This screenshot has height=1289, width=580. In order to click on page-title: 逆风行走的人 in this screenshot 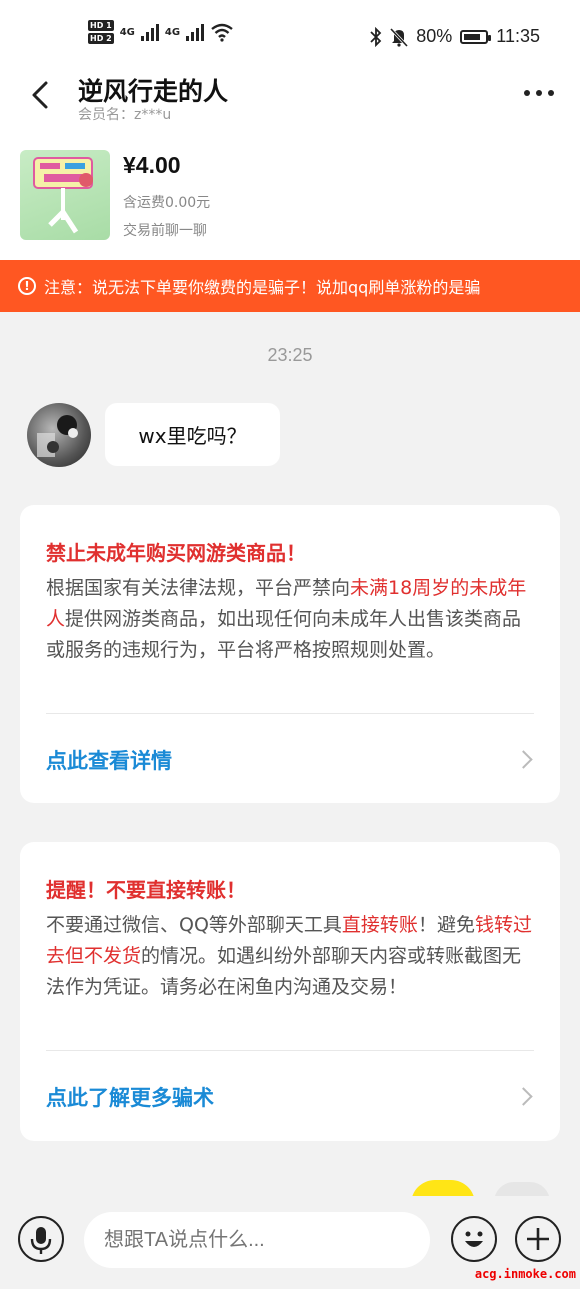, I will do `click(153, 91)`.